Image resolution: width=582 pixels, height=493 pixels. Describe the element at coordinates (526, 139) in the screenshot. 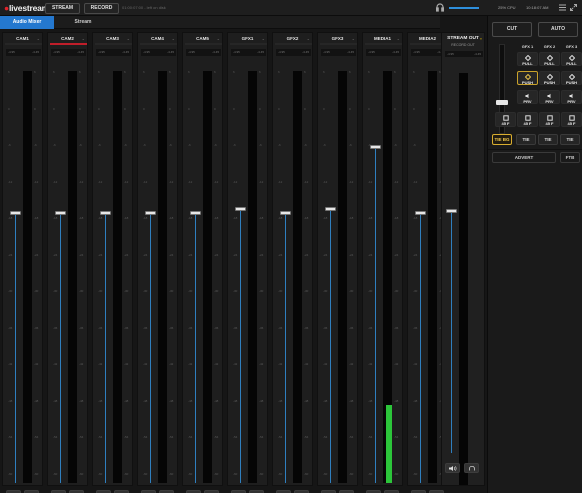

I see `tie-gfx1-button: TIE` at that location.